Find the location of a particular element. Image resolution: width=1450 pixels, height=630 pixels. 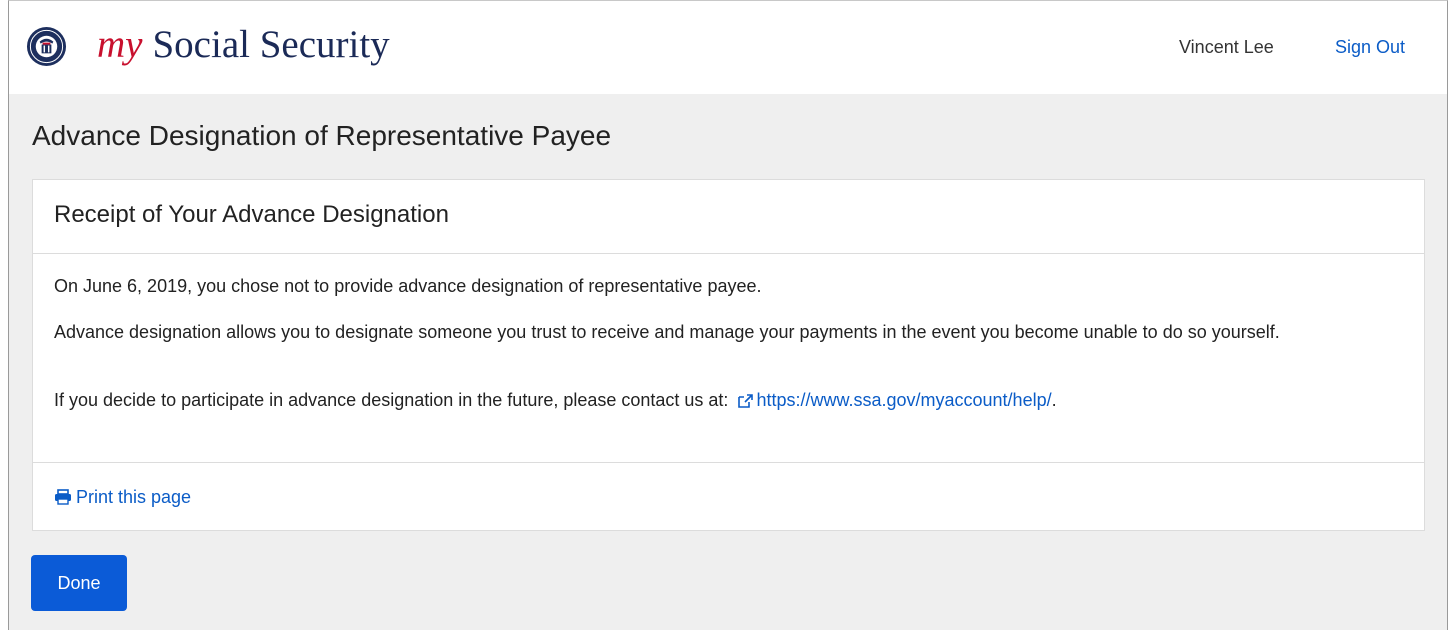

help-link: https://www.ssa.gov/myaccount/help/ is located at coordinates (892, 400).